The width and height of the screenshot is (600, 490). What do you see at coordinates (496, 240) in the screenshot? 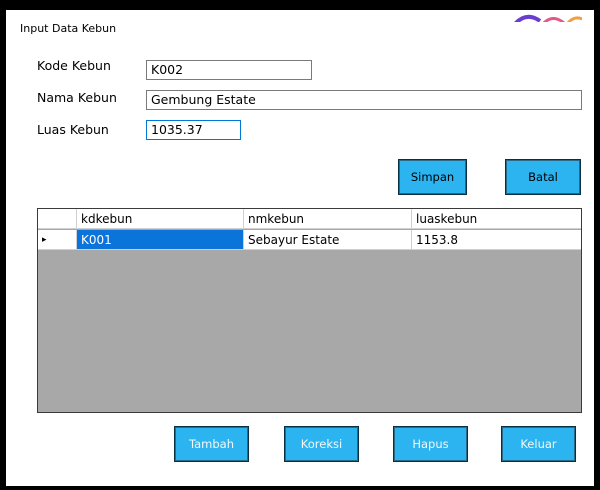
I see `cell-luaskebun: 1153.8` at bounding box center [496, 240].